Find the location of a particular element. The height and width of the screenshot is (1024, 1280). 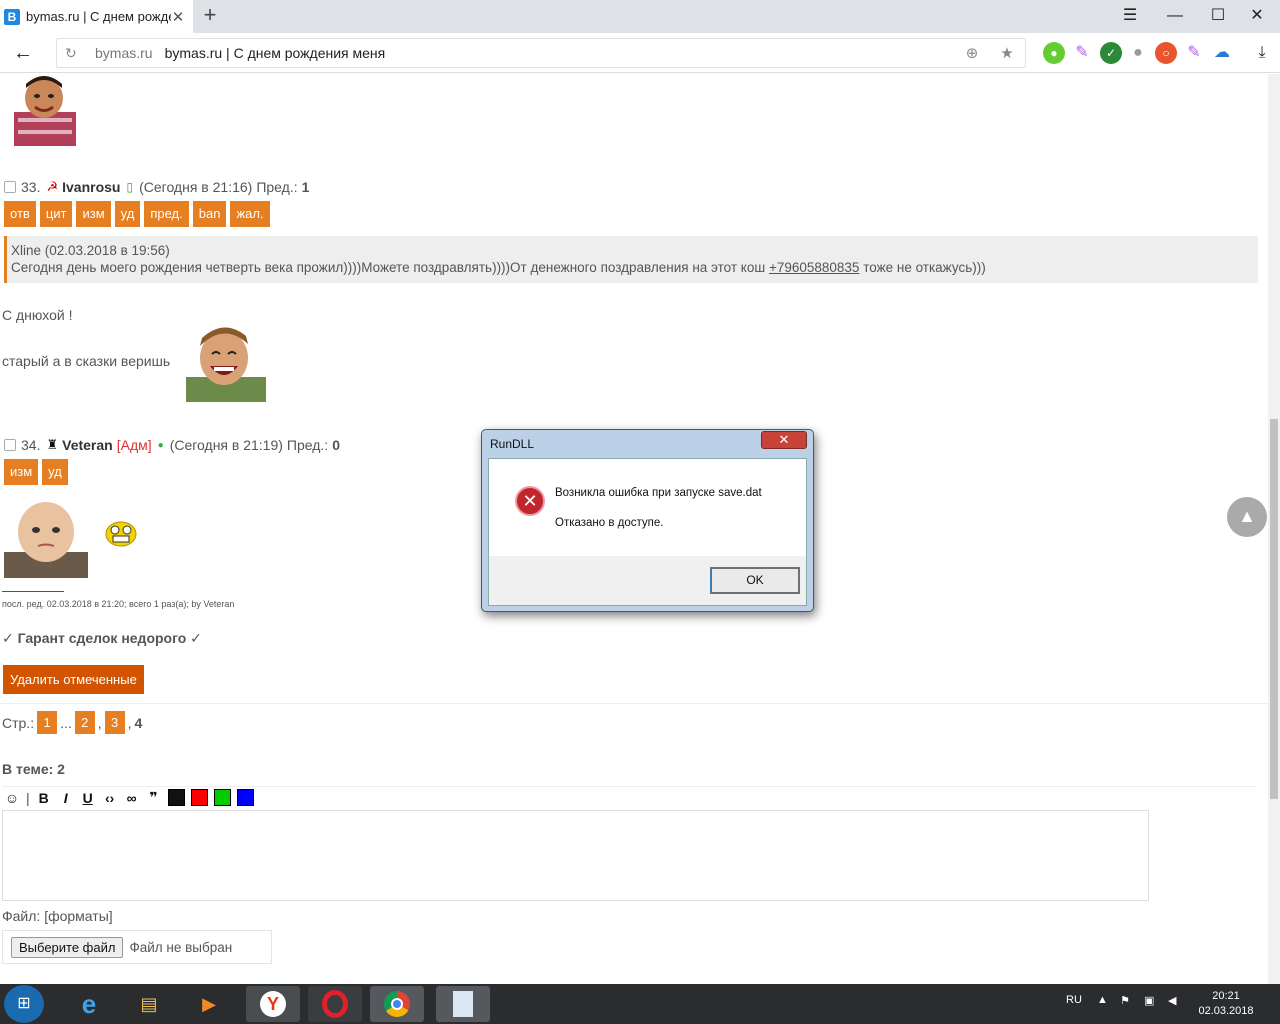

network-icon: ▣ is located at coordinates (1149, 1000).